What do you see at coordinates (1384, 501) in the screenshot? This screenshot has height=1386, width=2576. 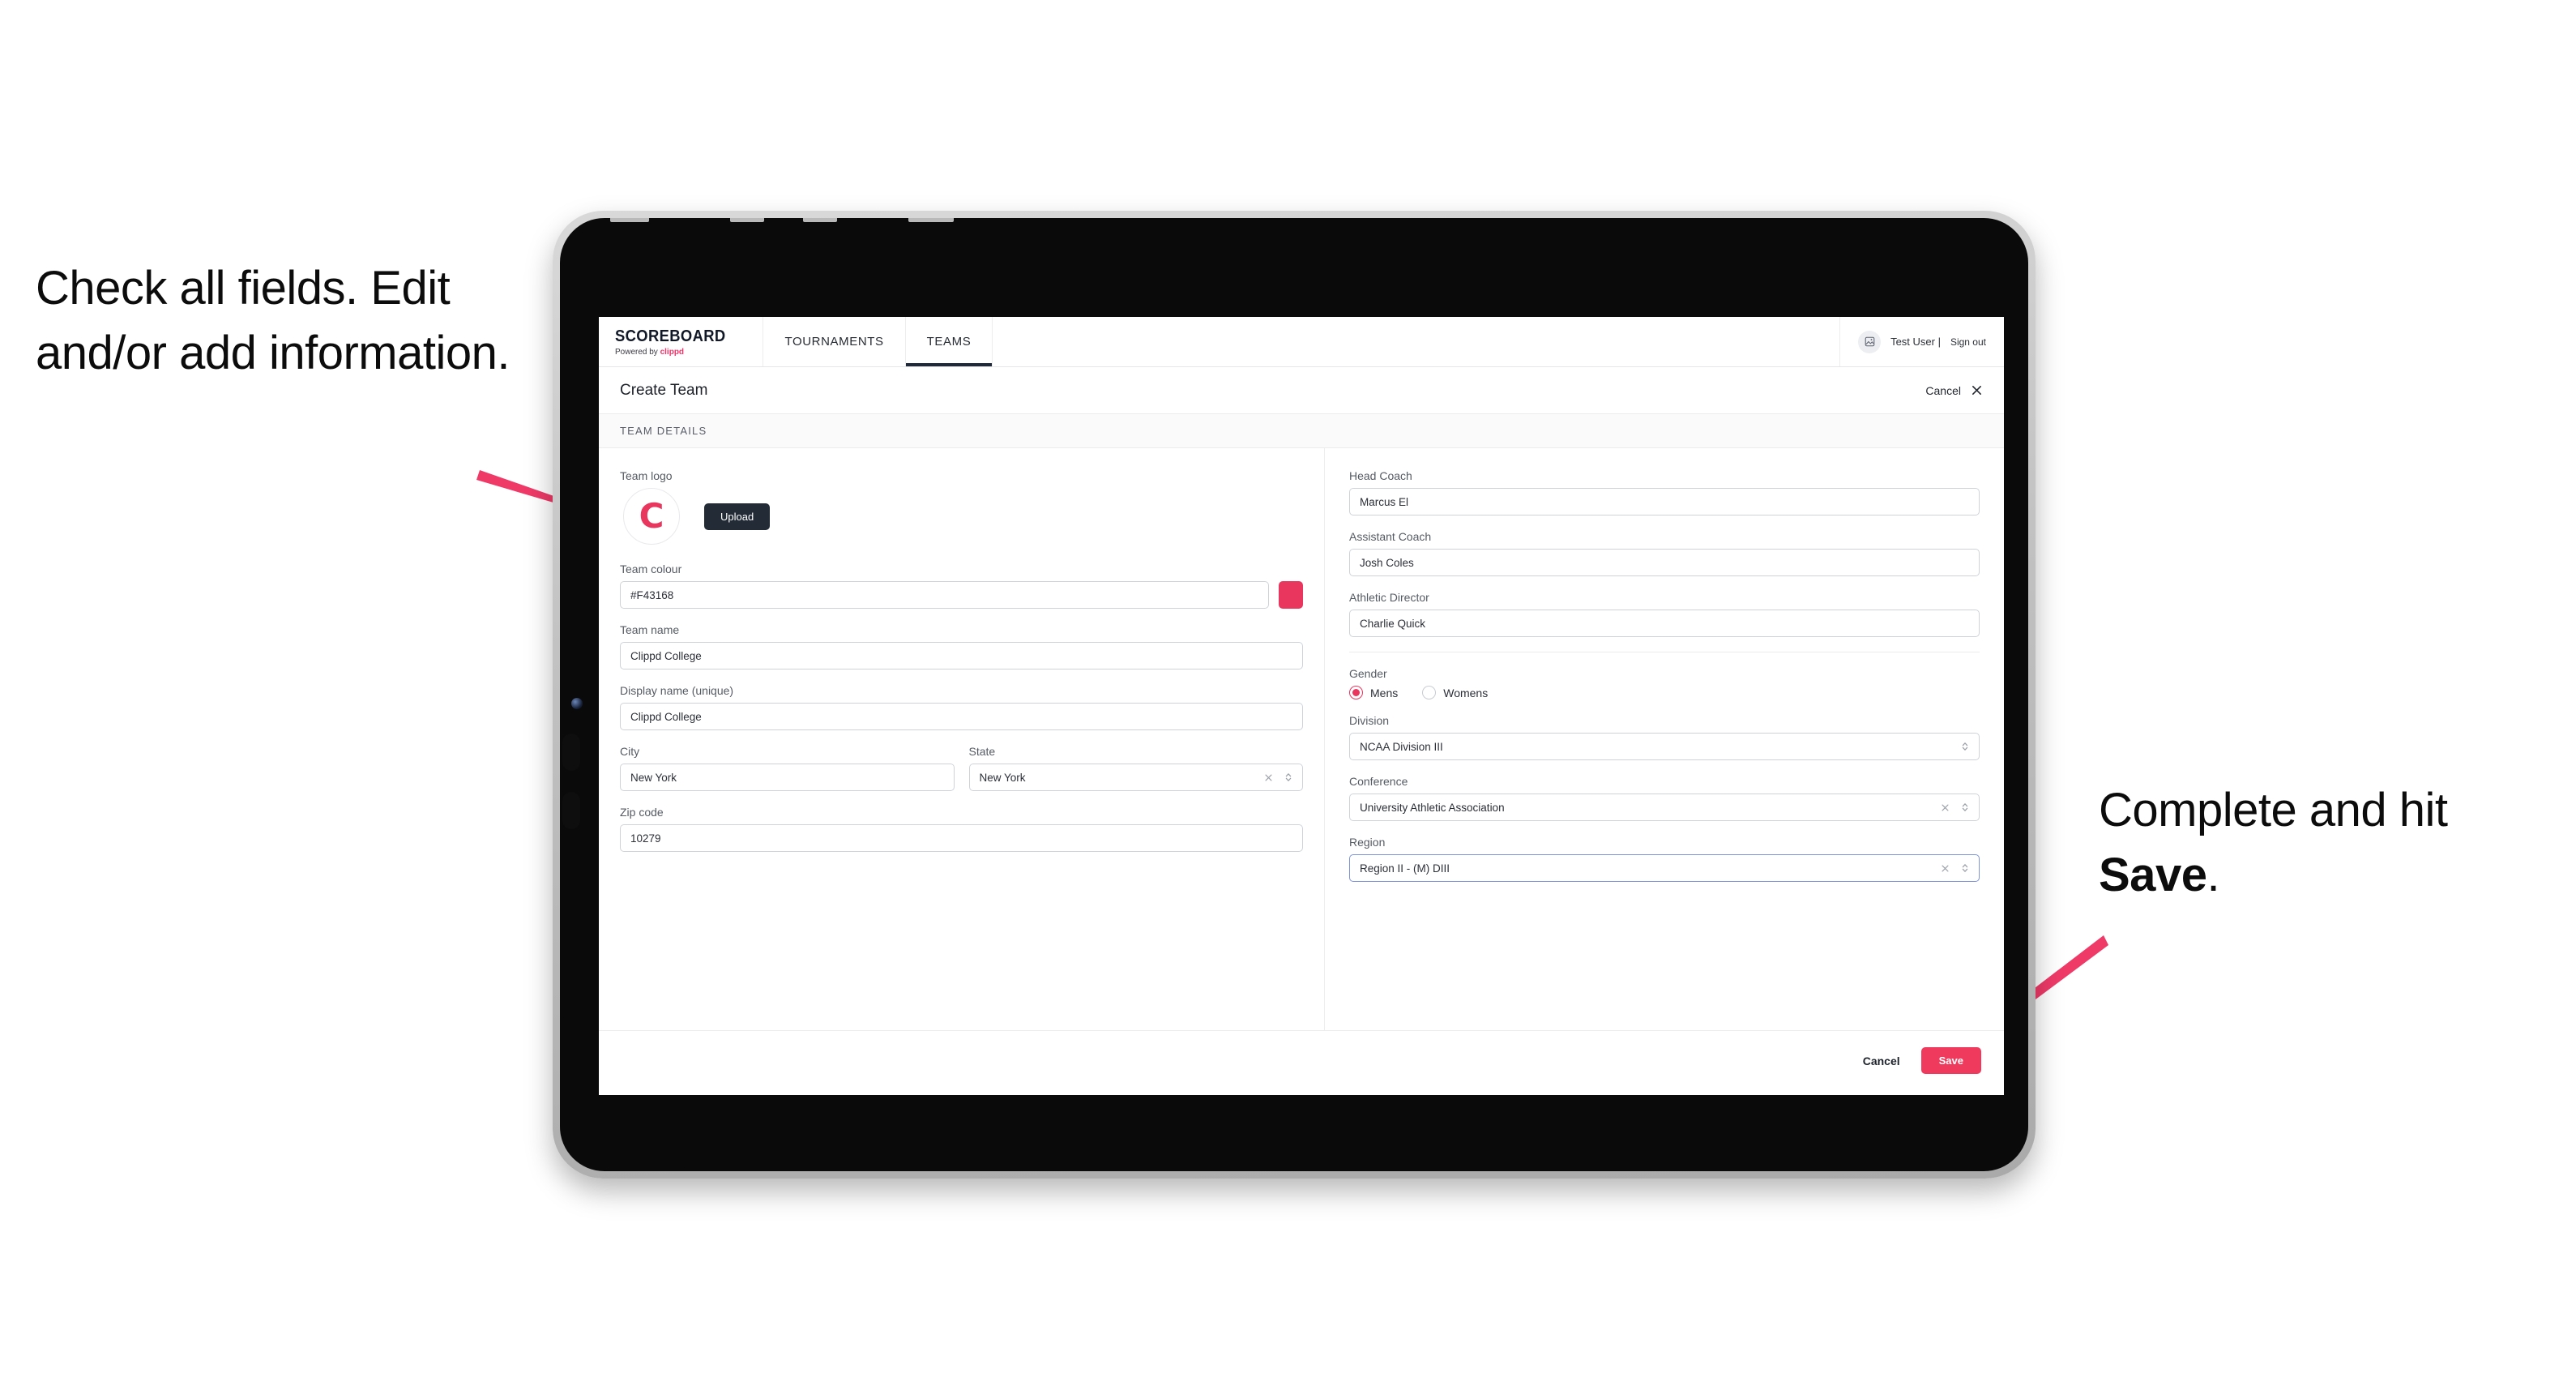 I see `head-coach-value: Marcus El` at bounding box center [1384, 501].